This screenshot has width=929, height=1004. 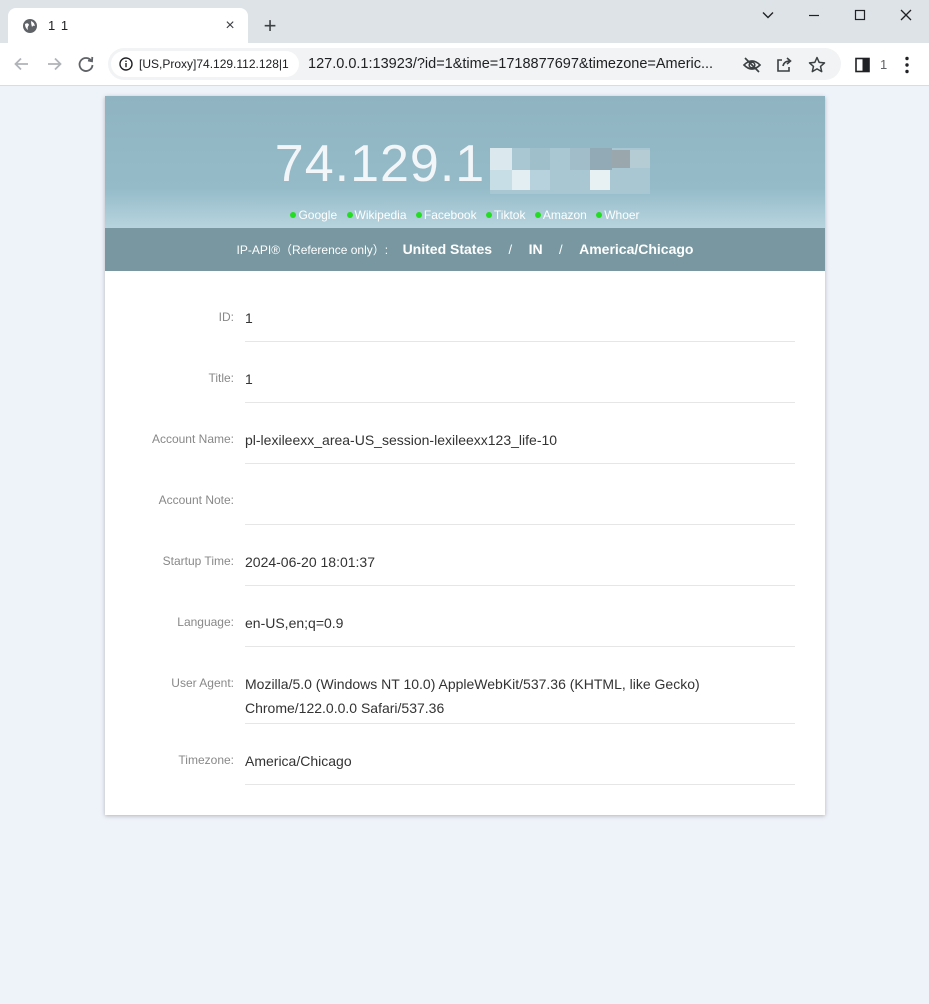 I want to click on row-label: Language:, so click(x=205, y=622).